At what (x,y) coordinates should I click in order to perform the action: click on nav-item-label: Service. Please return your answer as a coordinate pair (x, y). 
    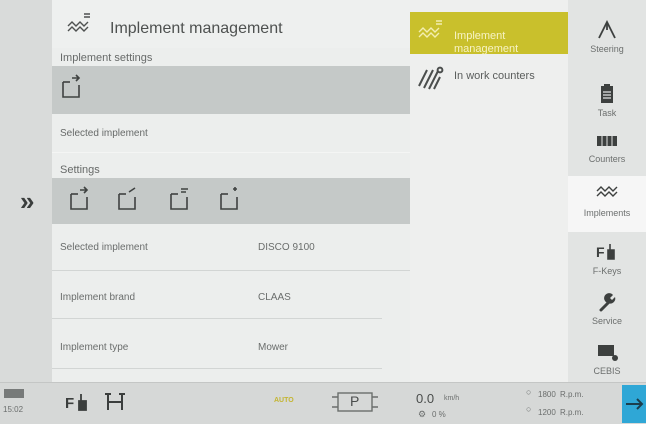
    Looking at the image, I should click on (606, 321).